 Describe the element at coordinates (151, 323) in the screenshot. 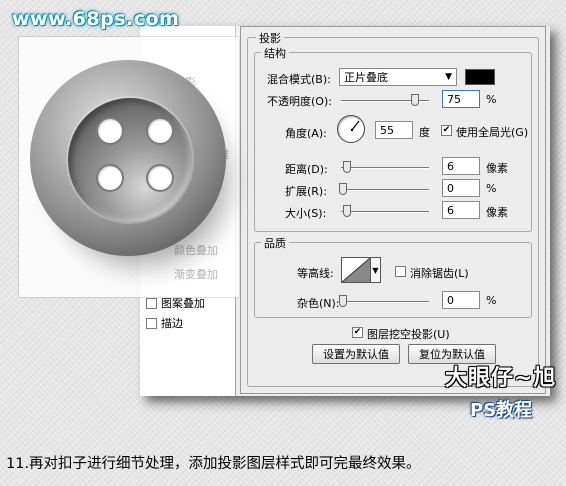

I see `stroke-checkbox` at that location.